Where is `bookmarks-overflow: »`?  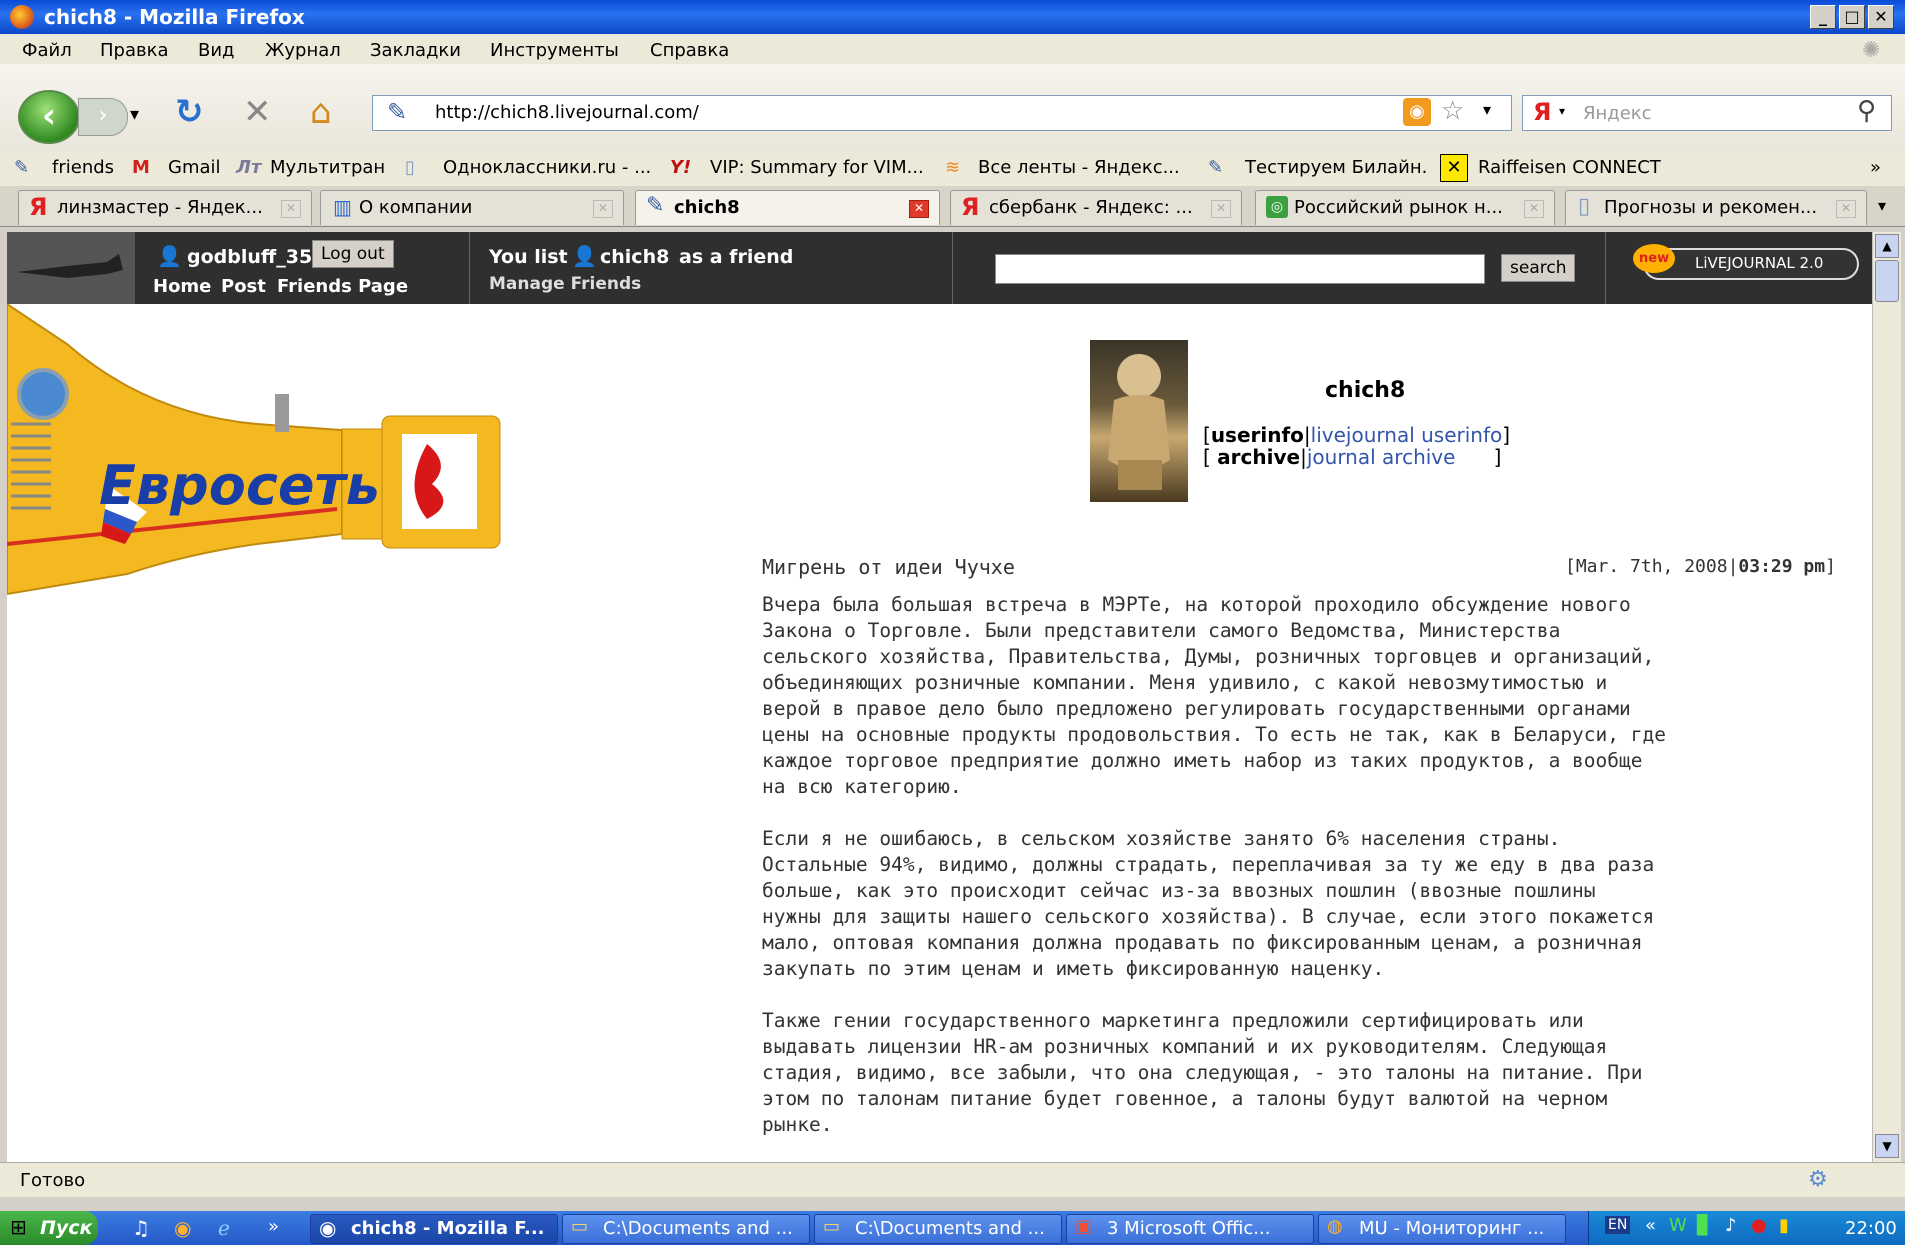 bookmarks-overflow: » is located at coordinates (1875, 167).